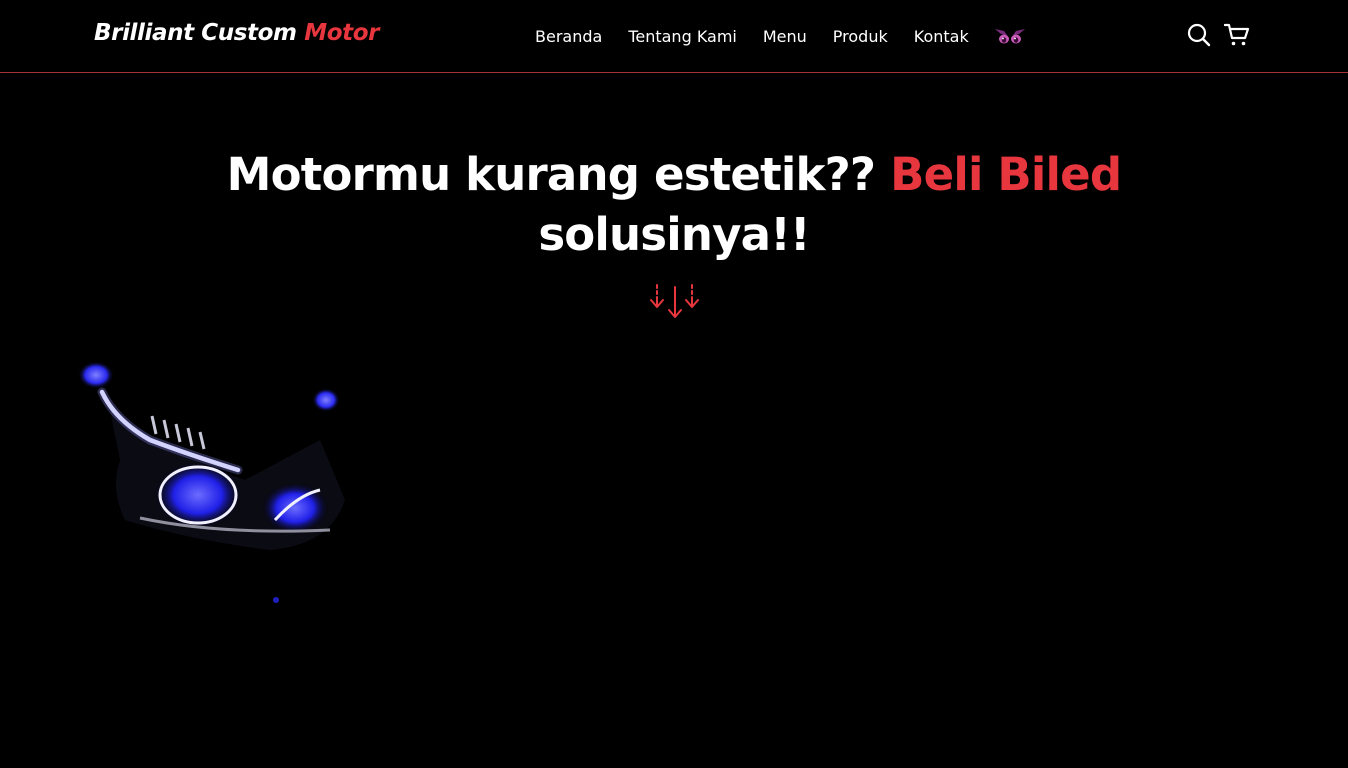 The width and height of the screenshot is (1348, 768). What do you see at coordinates (941, 36) in the screenshot?
I see `nav-link-kontak: Kontak` at bounding box center [941, 36].